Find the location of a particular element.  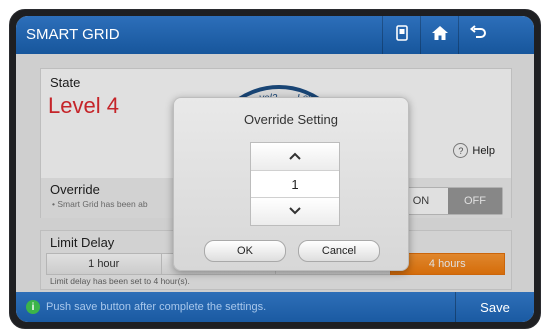

spinner-value: 1 is located at coordinates (295, 184).